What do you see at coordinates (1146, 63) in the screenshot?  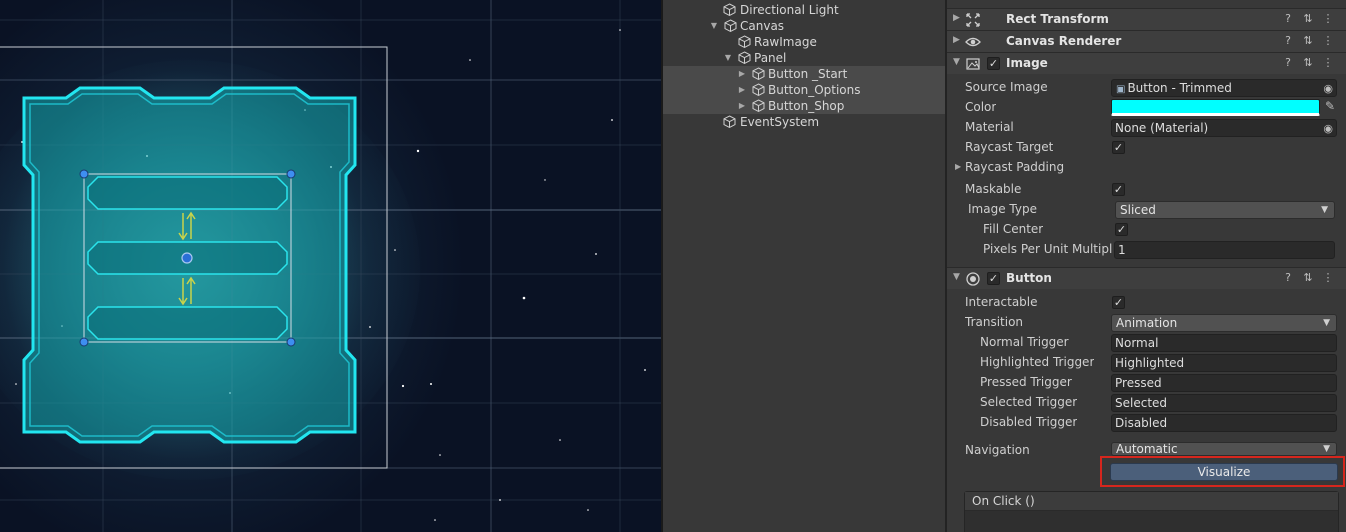 I see `component-header-image: ▼ ✓ Image ? ⇅ ⋮` at bounding box center [1146, 63].